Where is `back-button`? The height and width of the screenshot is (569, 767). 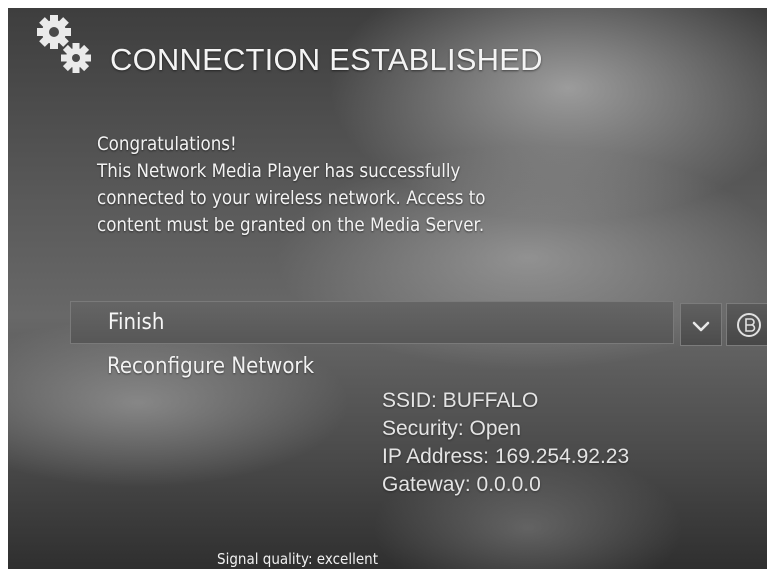 back-button is located at coordinates (746, 324).